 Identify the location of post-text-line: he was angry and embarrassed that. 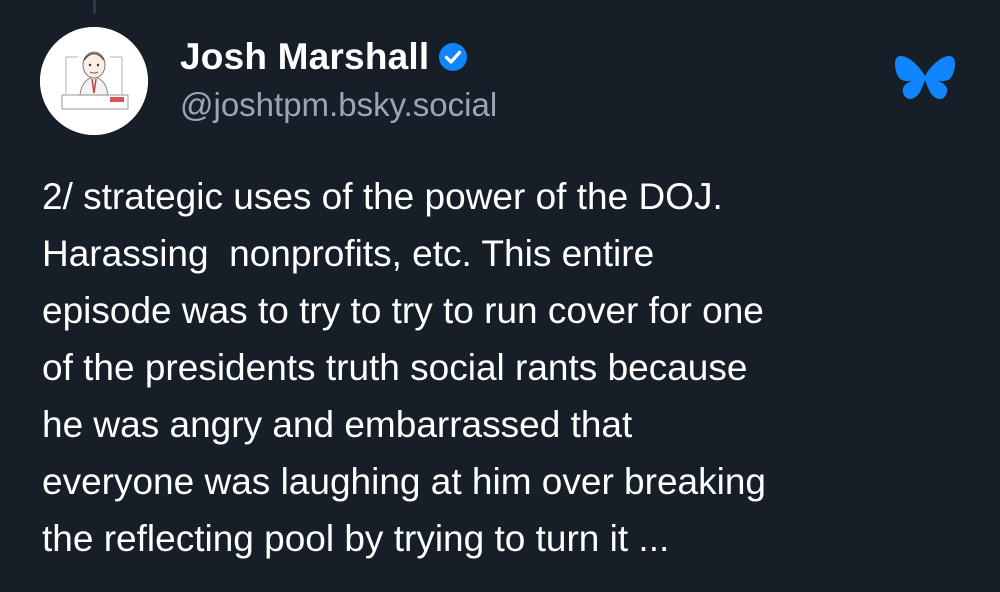
(337, 424).